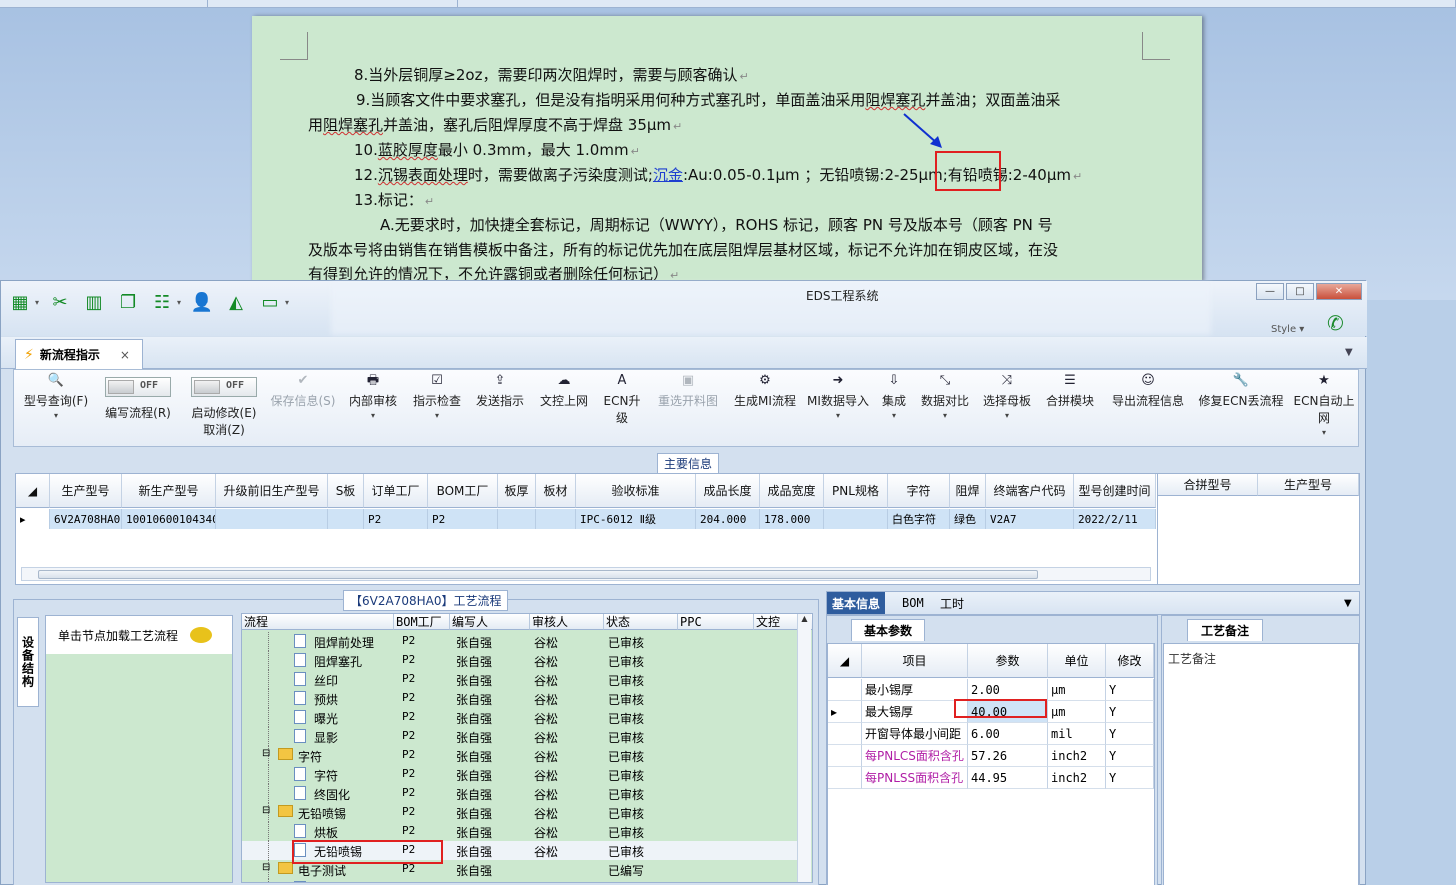 Image resolution: width=1456 pixels, height=885 pixels. I want to click on minimize-button: —, so click(1270, 291).